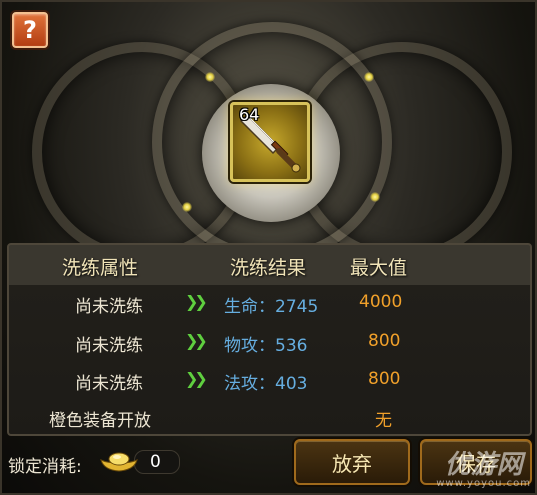  Describe the element at coordinates (266, 346) in the screenshot. I see `row-result: 物攻：536` at that location.